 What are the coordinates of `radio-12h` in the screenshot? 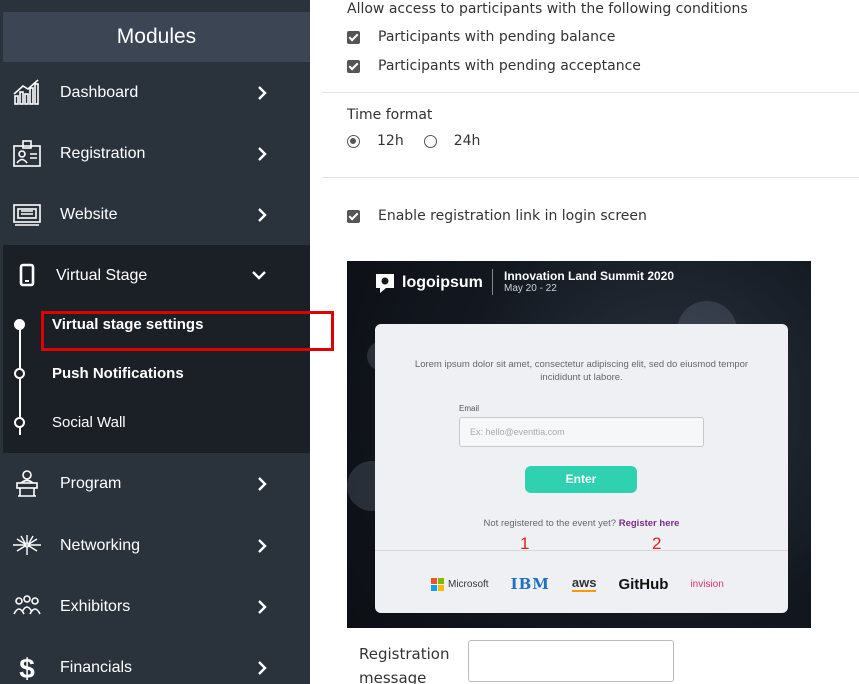 It's located at (353, 141).